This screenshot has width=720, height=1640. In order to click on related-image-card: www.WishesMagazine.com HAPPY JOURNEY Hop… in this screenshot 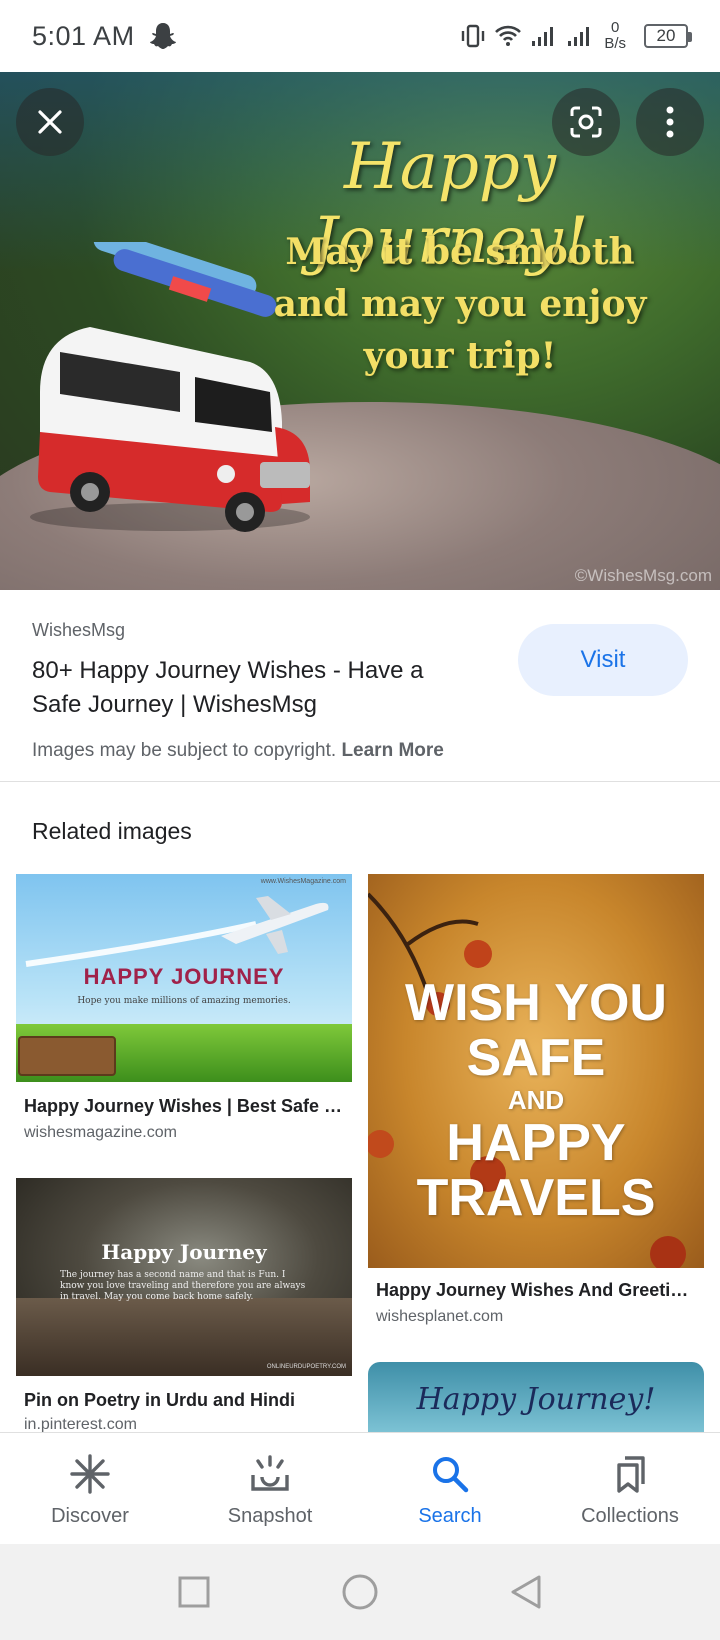, I will do `click(184, 1014)`.